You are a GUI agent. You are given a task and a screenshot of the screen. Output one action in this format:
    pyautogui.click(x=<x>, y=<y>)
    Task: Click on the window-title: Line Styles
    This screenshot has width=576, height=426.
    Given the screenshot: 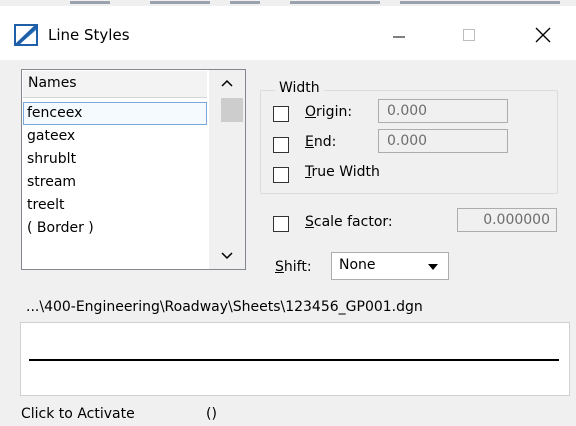 What is the action you would take?
    pyautogui.click(x=89, y=35)
    